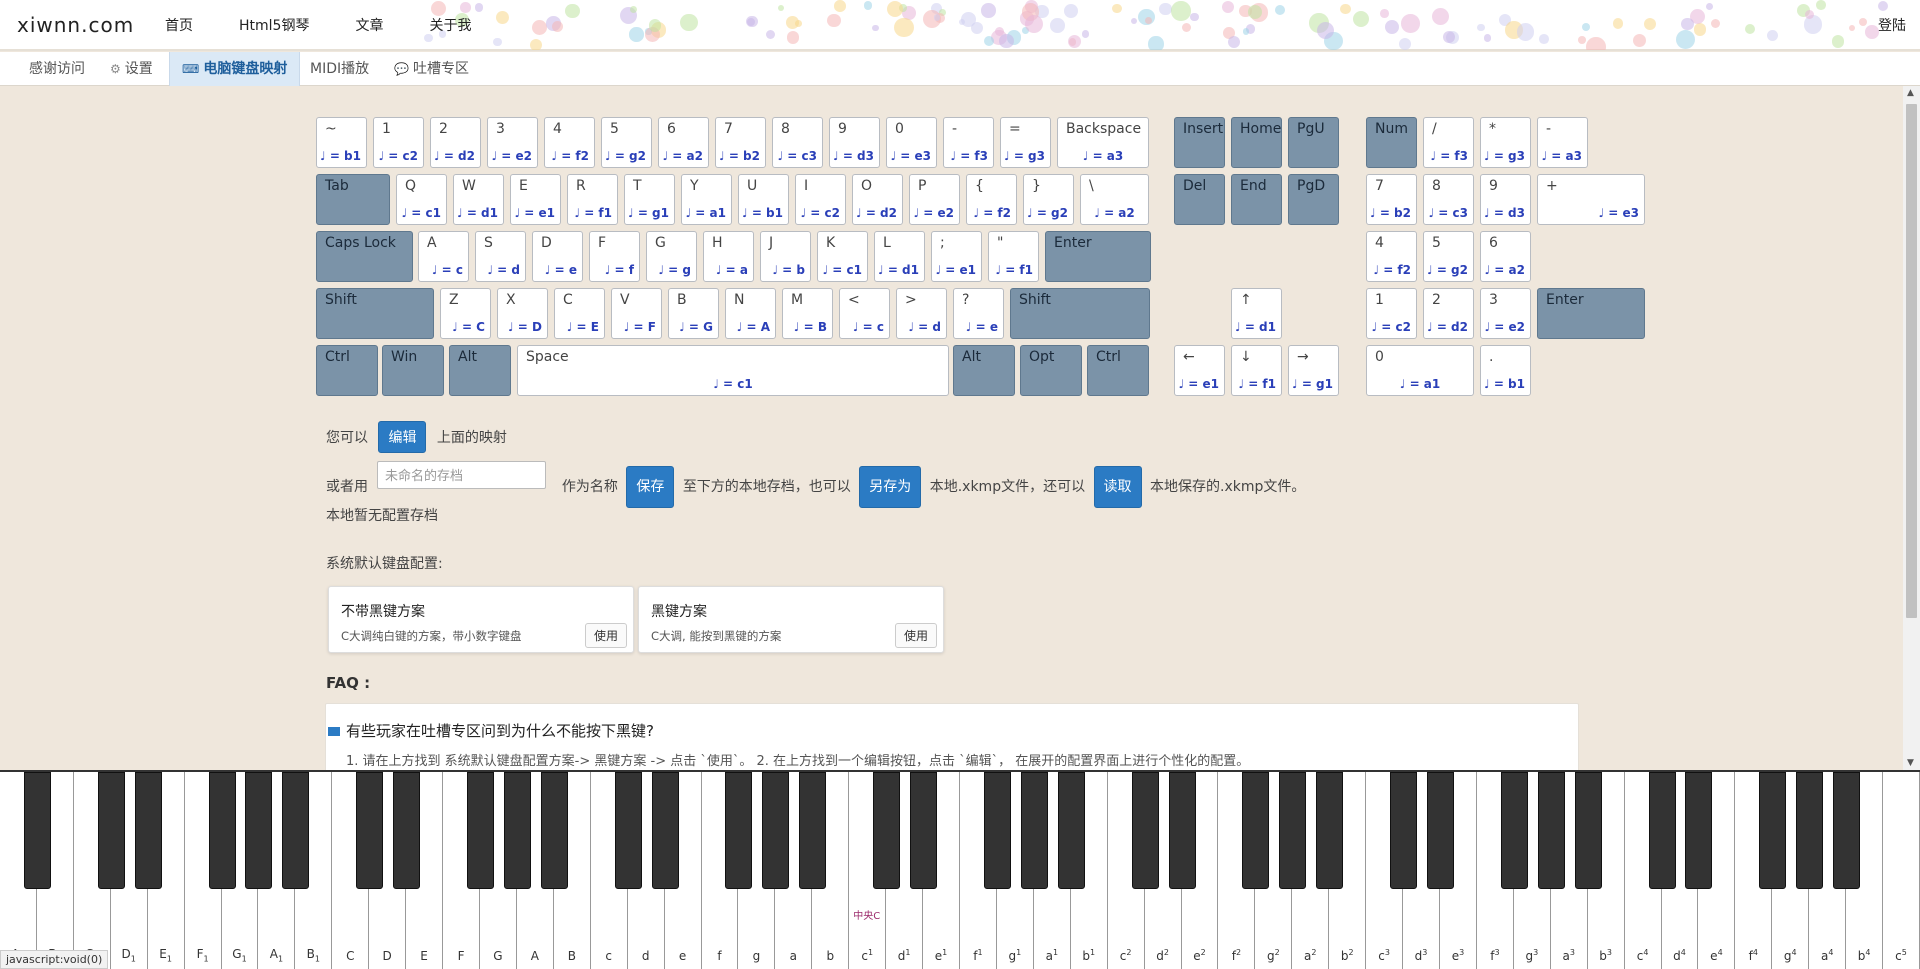 This screenshot has height=969, width=1920. Describe the element at coordinates (636, 313) in the screenshot. I see `key-v: V ♩ = F` at that location.